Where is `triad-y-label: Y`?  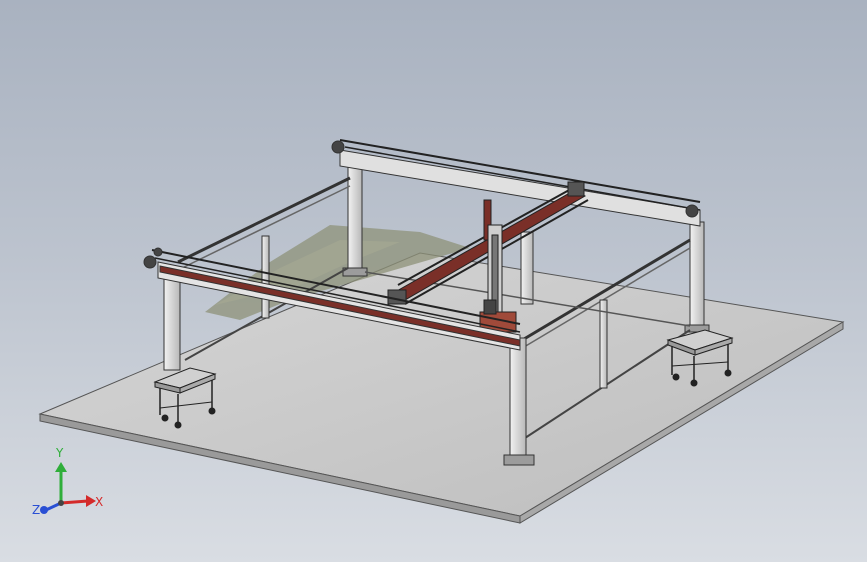 triad-y-label: Y is located at coordinates (59, 453).